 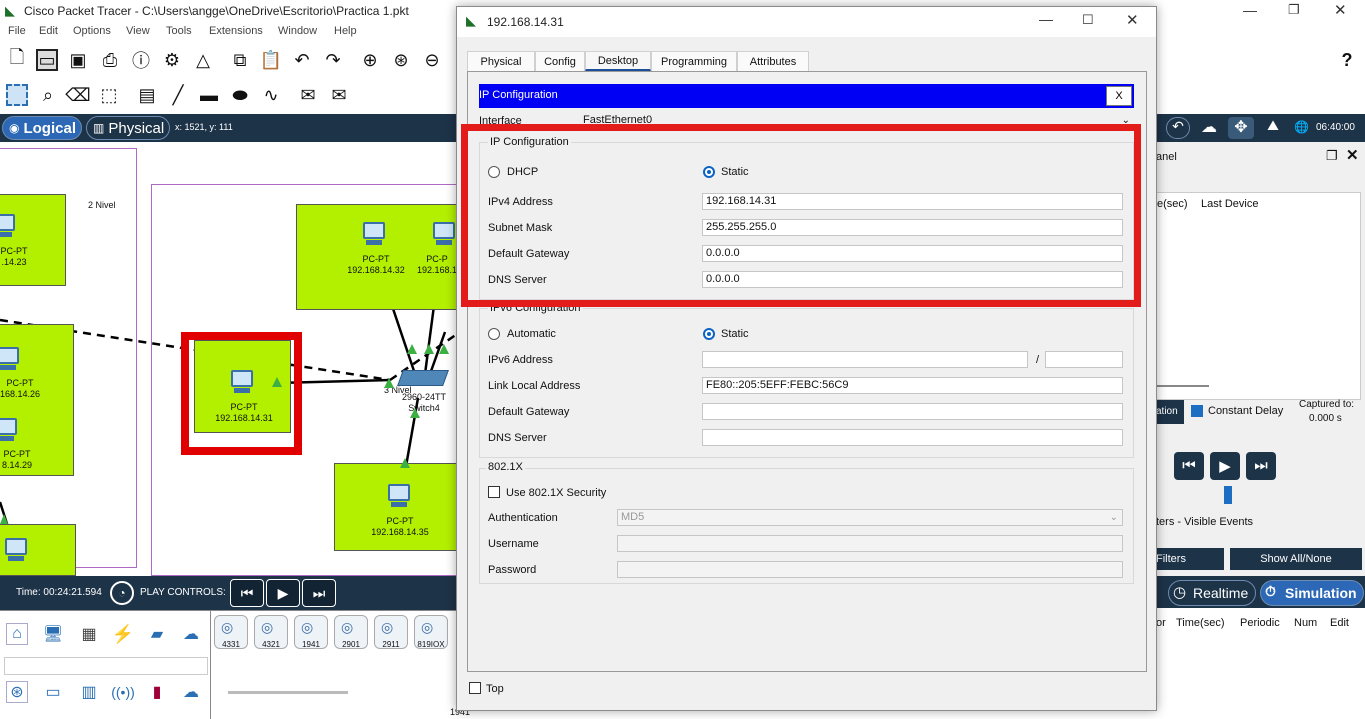 I want to click on tab-config: Config, so click(x=560, y=61).